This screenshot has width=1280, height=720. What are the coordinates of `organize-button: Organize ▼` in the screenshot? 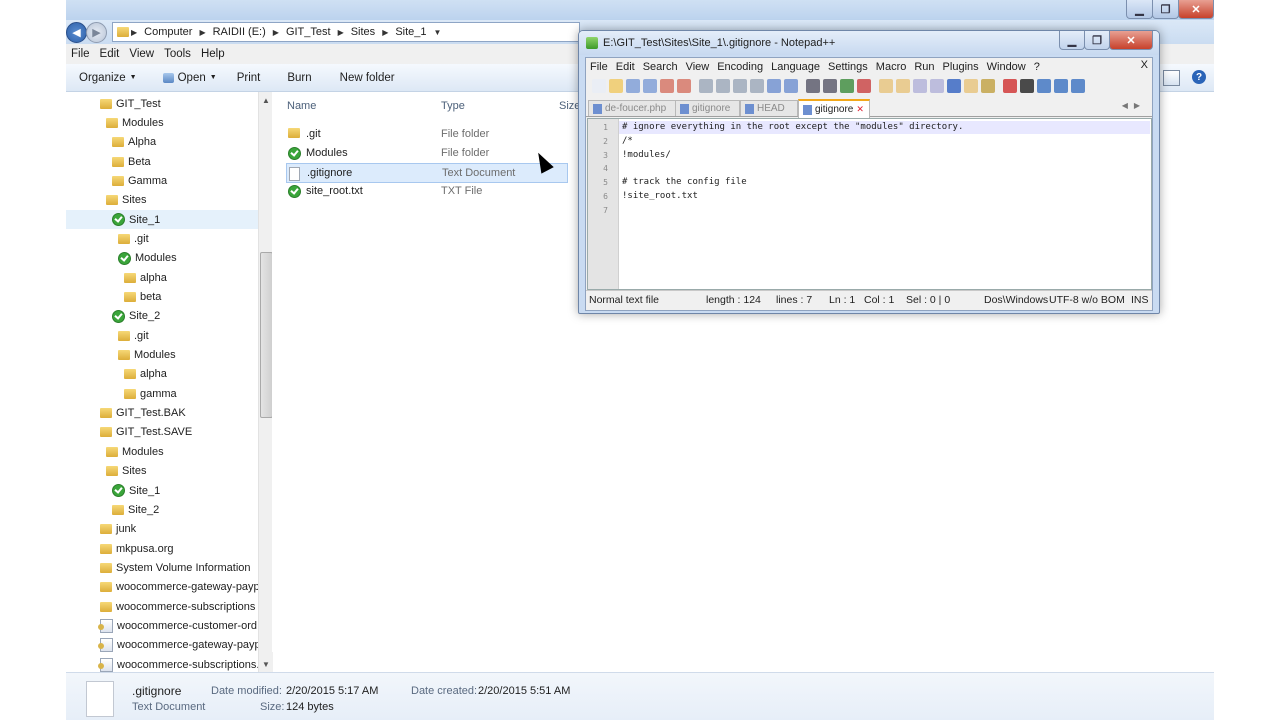 It's located at (106, 78).